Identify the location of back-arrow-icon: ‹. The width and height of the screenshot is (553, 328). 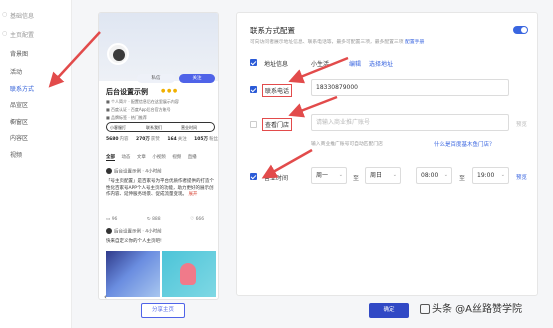
(105, 296).